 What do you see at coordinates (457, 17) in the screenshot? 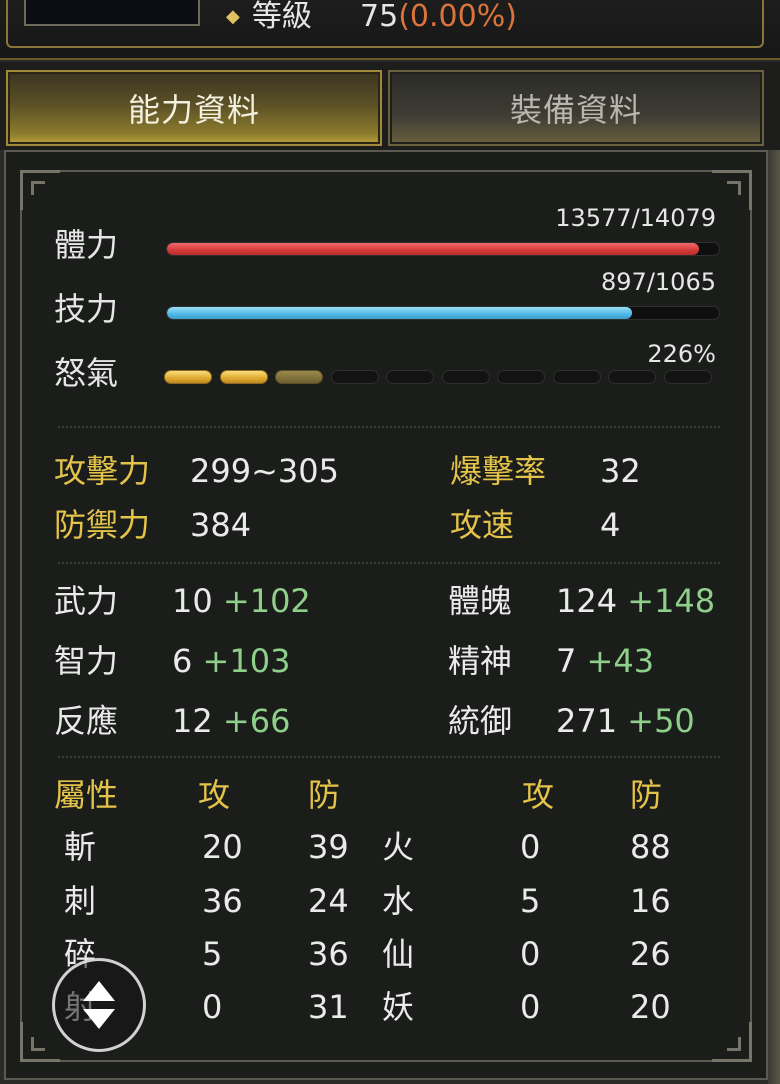
I see `level-percent: (0.00%)` at bounding box center [457, 17].